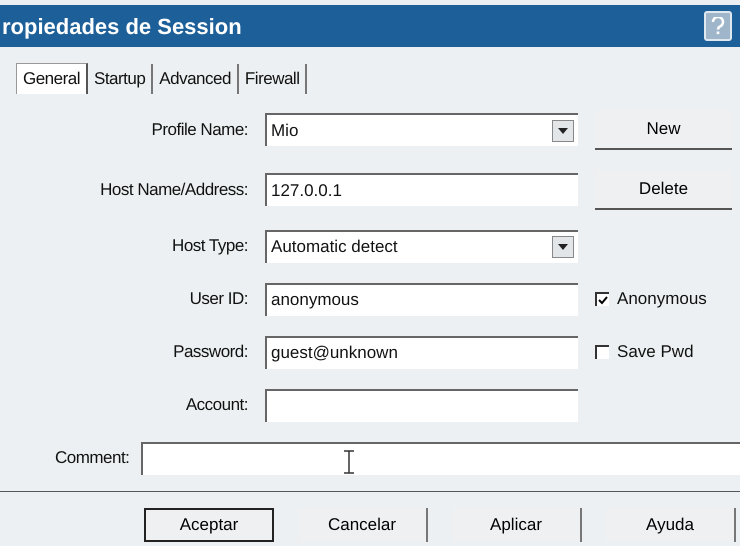 Image resolution: width=740 pixels, height=546 pixels. What do you see at coordinates (122, 26) in the screenshot?
I see `window-title: ropiedades de Session` at bounding box center [122, 26].